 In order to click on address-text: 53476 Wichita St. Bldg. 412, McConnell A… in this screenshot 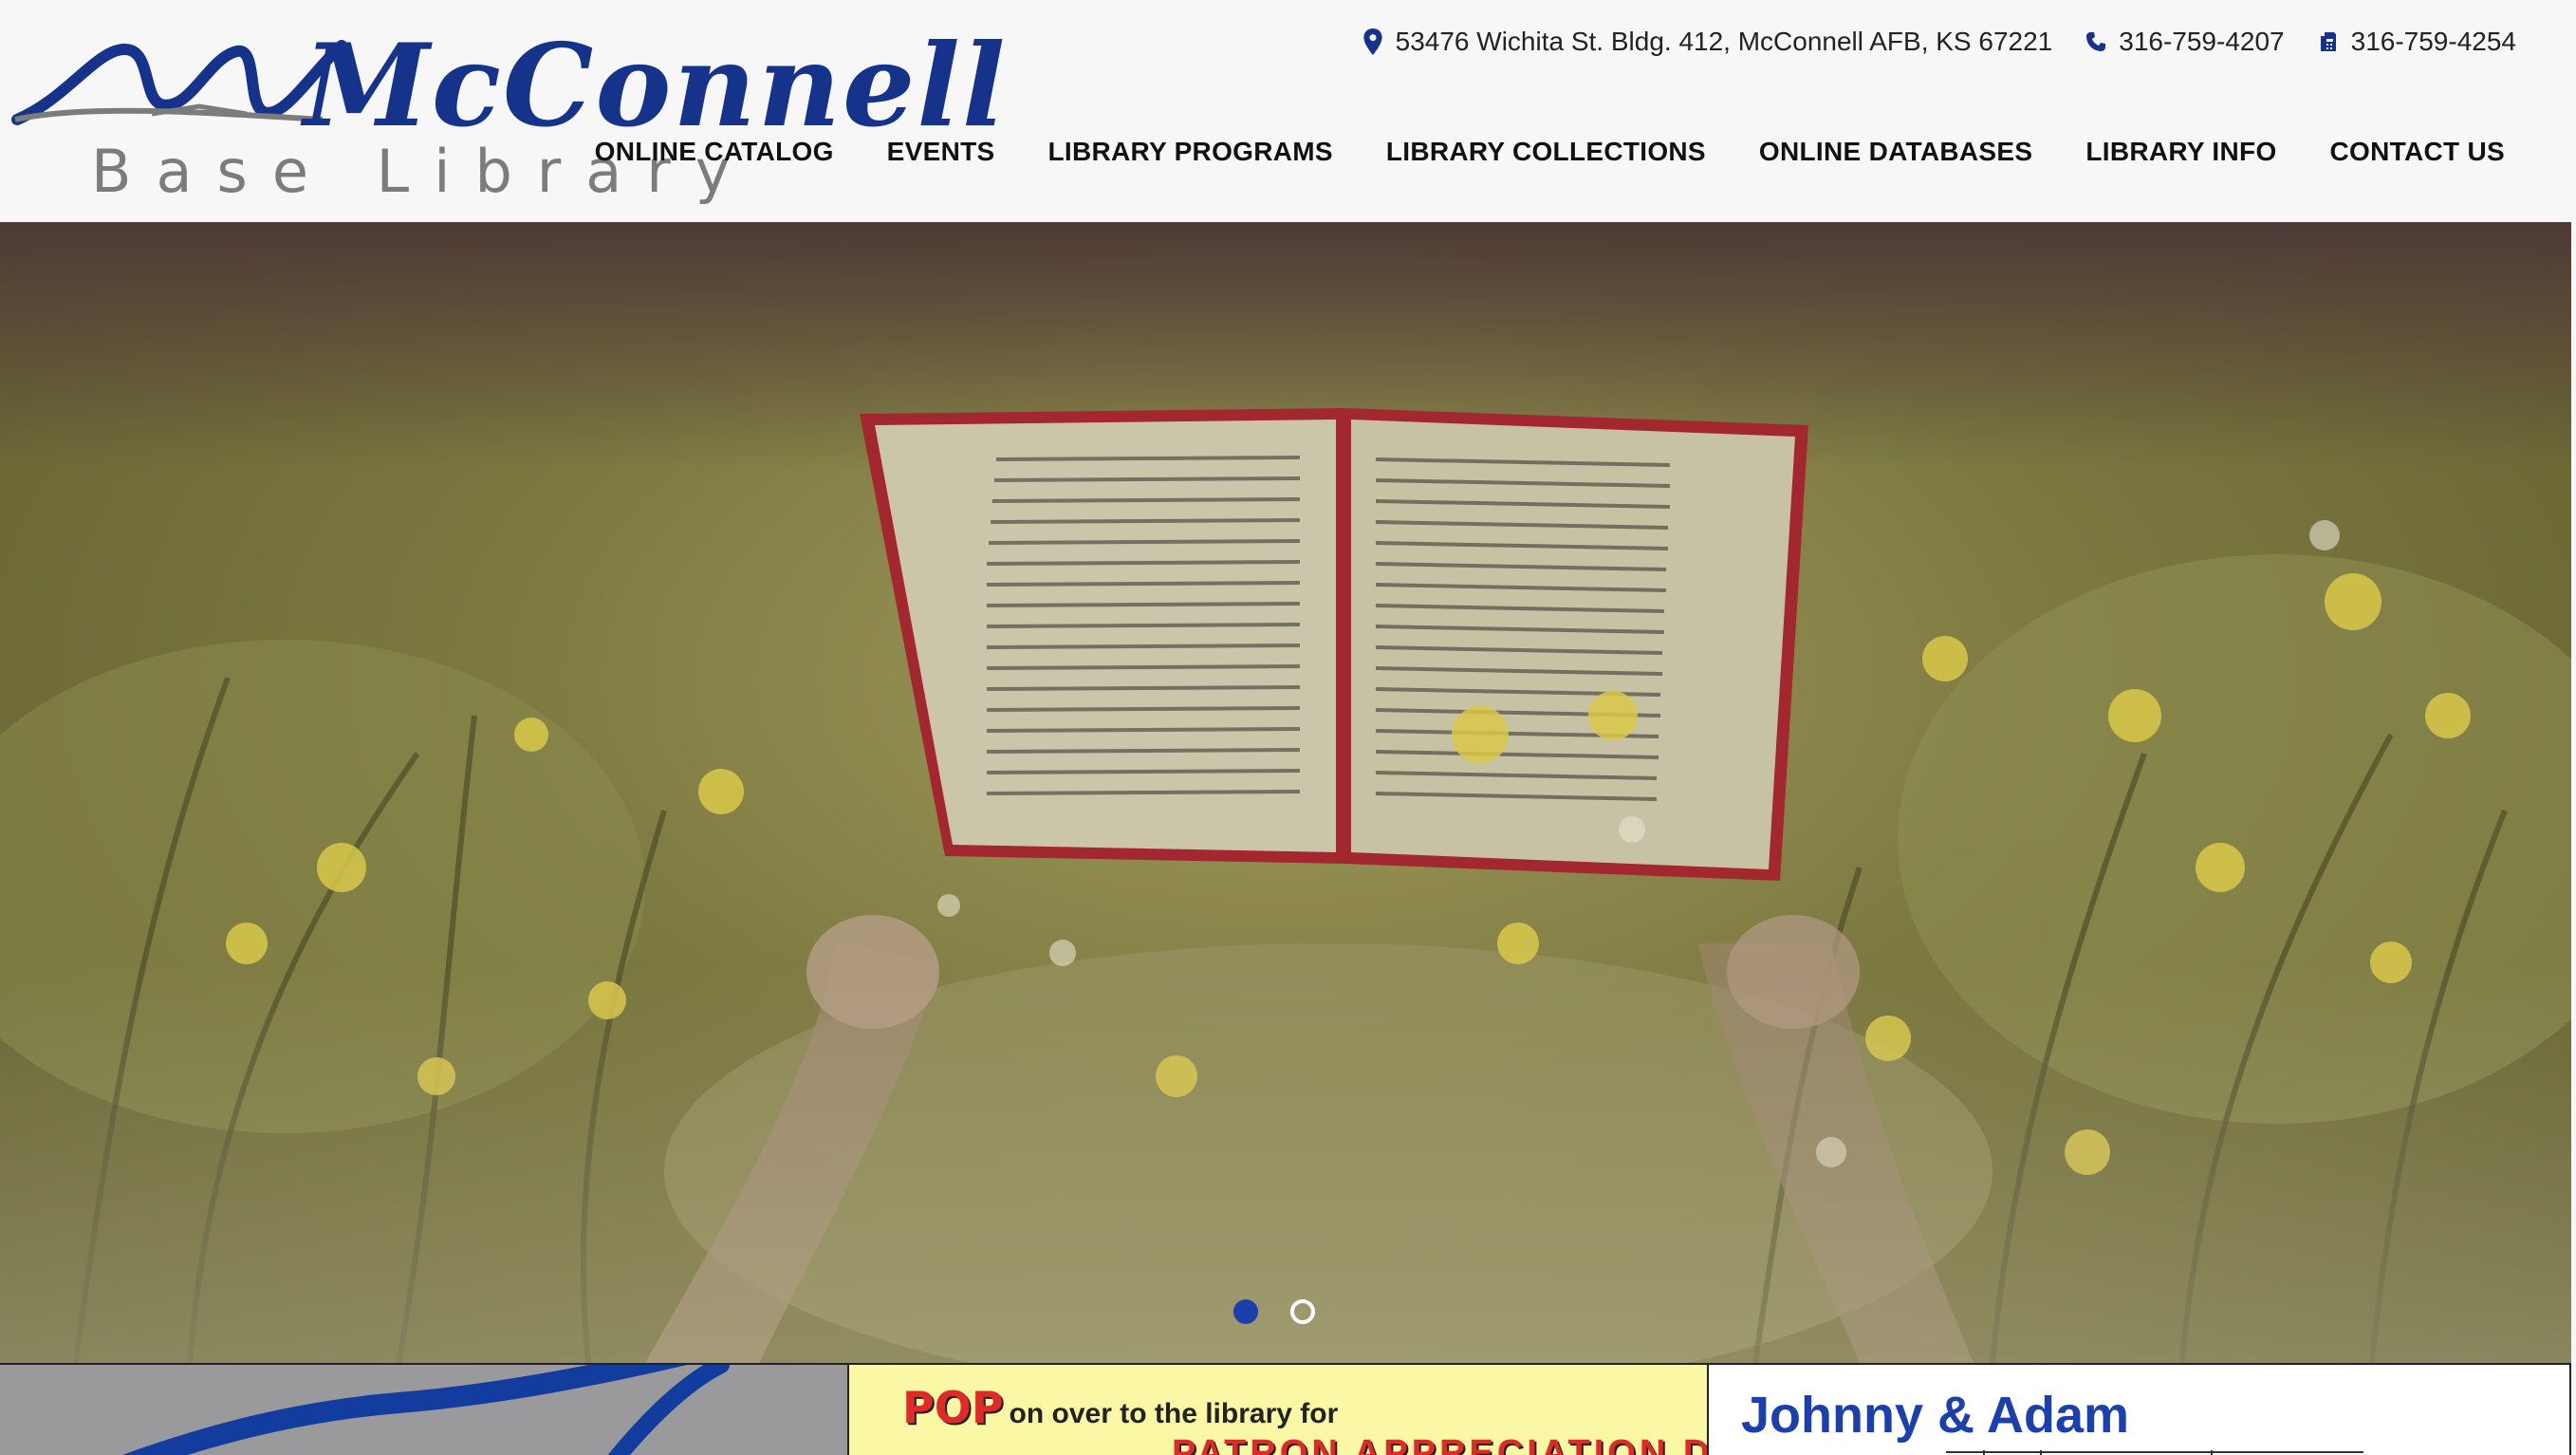, I will do `click(1724, 41)`.